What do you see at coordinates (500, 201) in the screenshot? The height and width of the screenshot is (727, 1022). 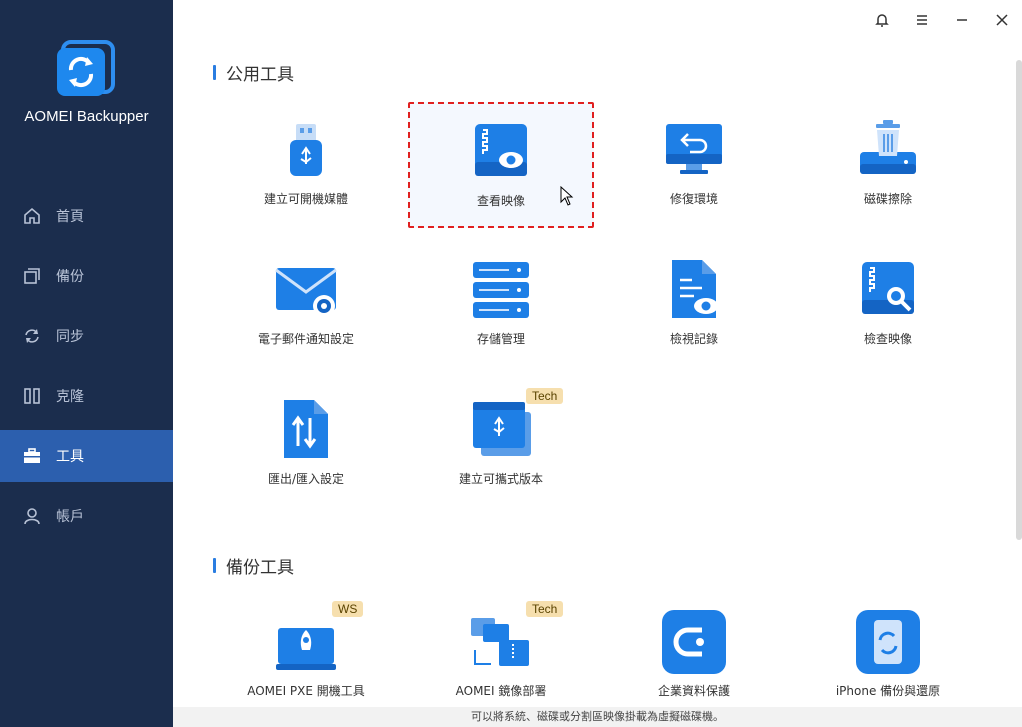 I see `tool-label: 查看映像` at bounding box center [500, 201].